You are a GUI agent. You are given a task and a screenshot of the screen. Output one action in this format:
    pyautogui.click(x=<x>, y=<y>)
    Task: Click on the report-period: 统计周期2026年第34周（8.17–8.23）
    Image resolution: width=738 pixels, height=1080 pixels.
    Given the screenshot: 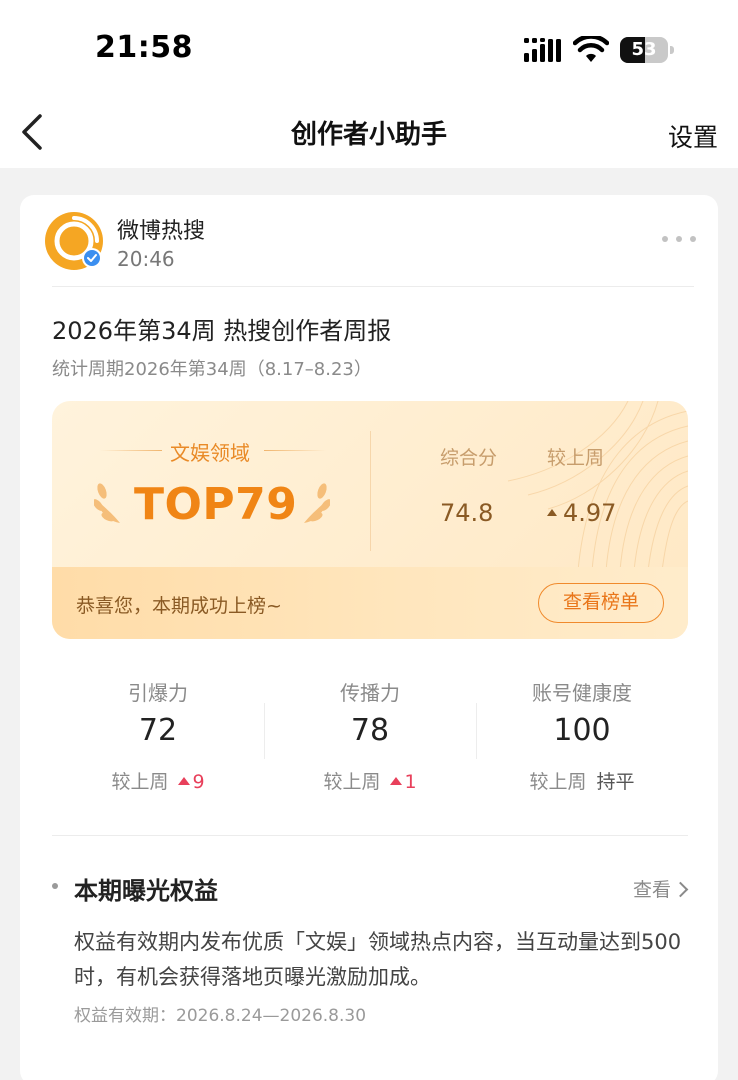 What is the action you would take?
    pyautogui.click(x=212, y=369)
    